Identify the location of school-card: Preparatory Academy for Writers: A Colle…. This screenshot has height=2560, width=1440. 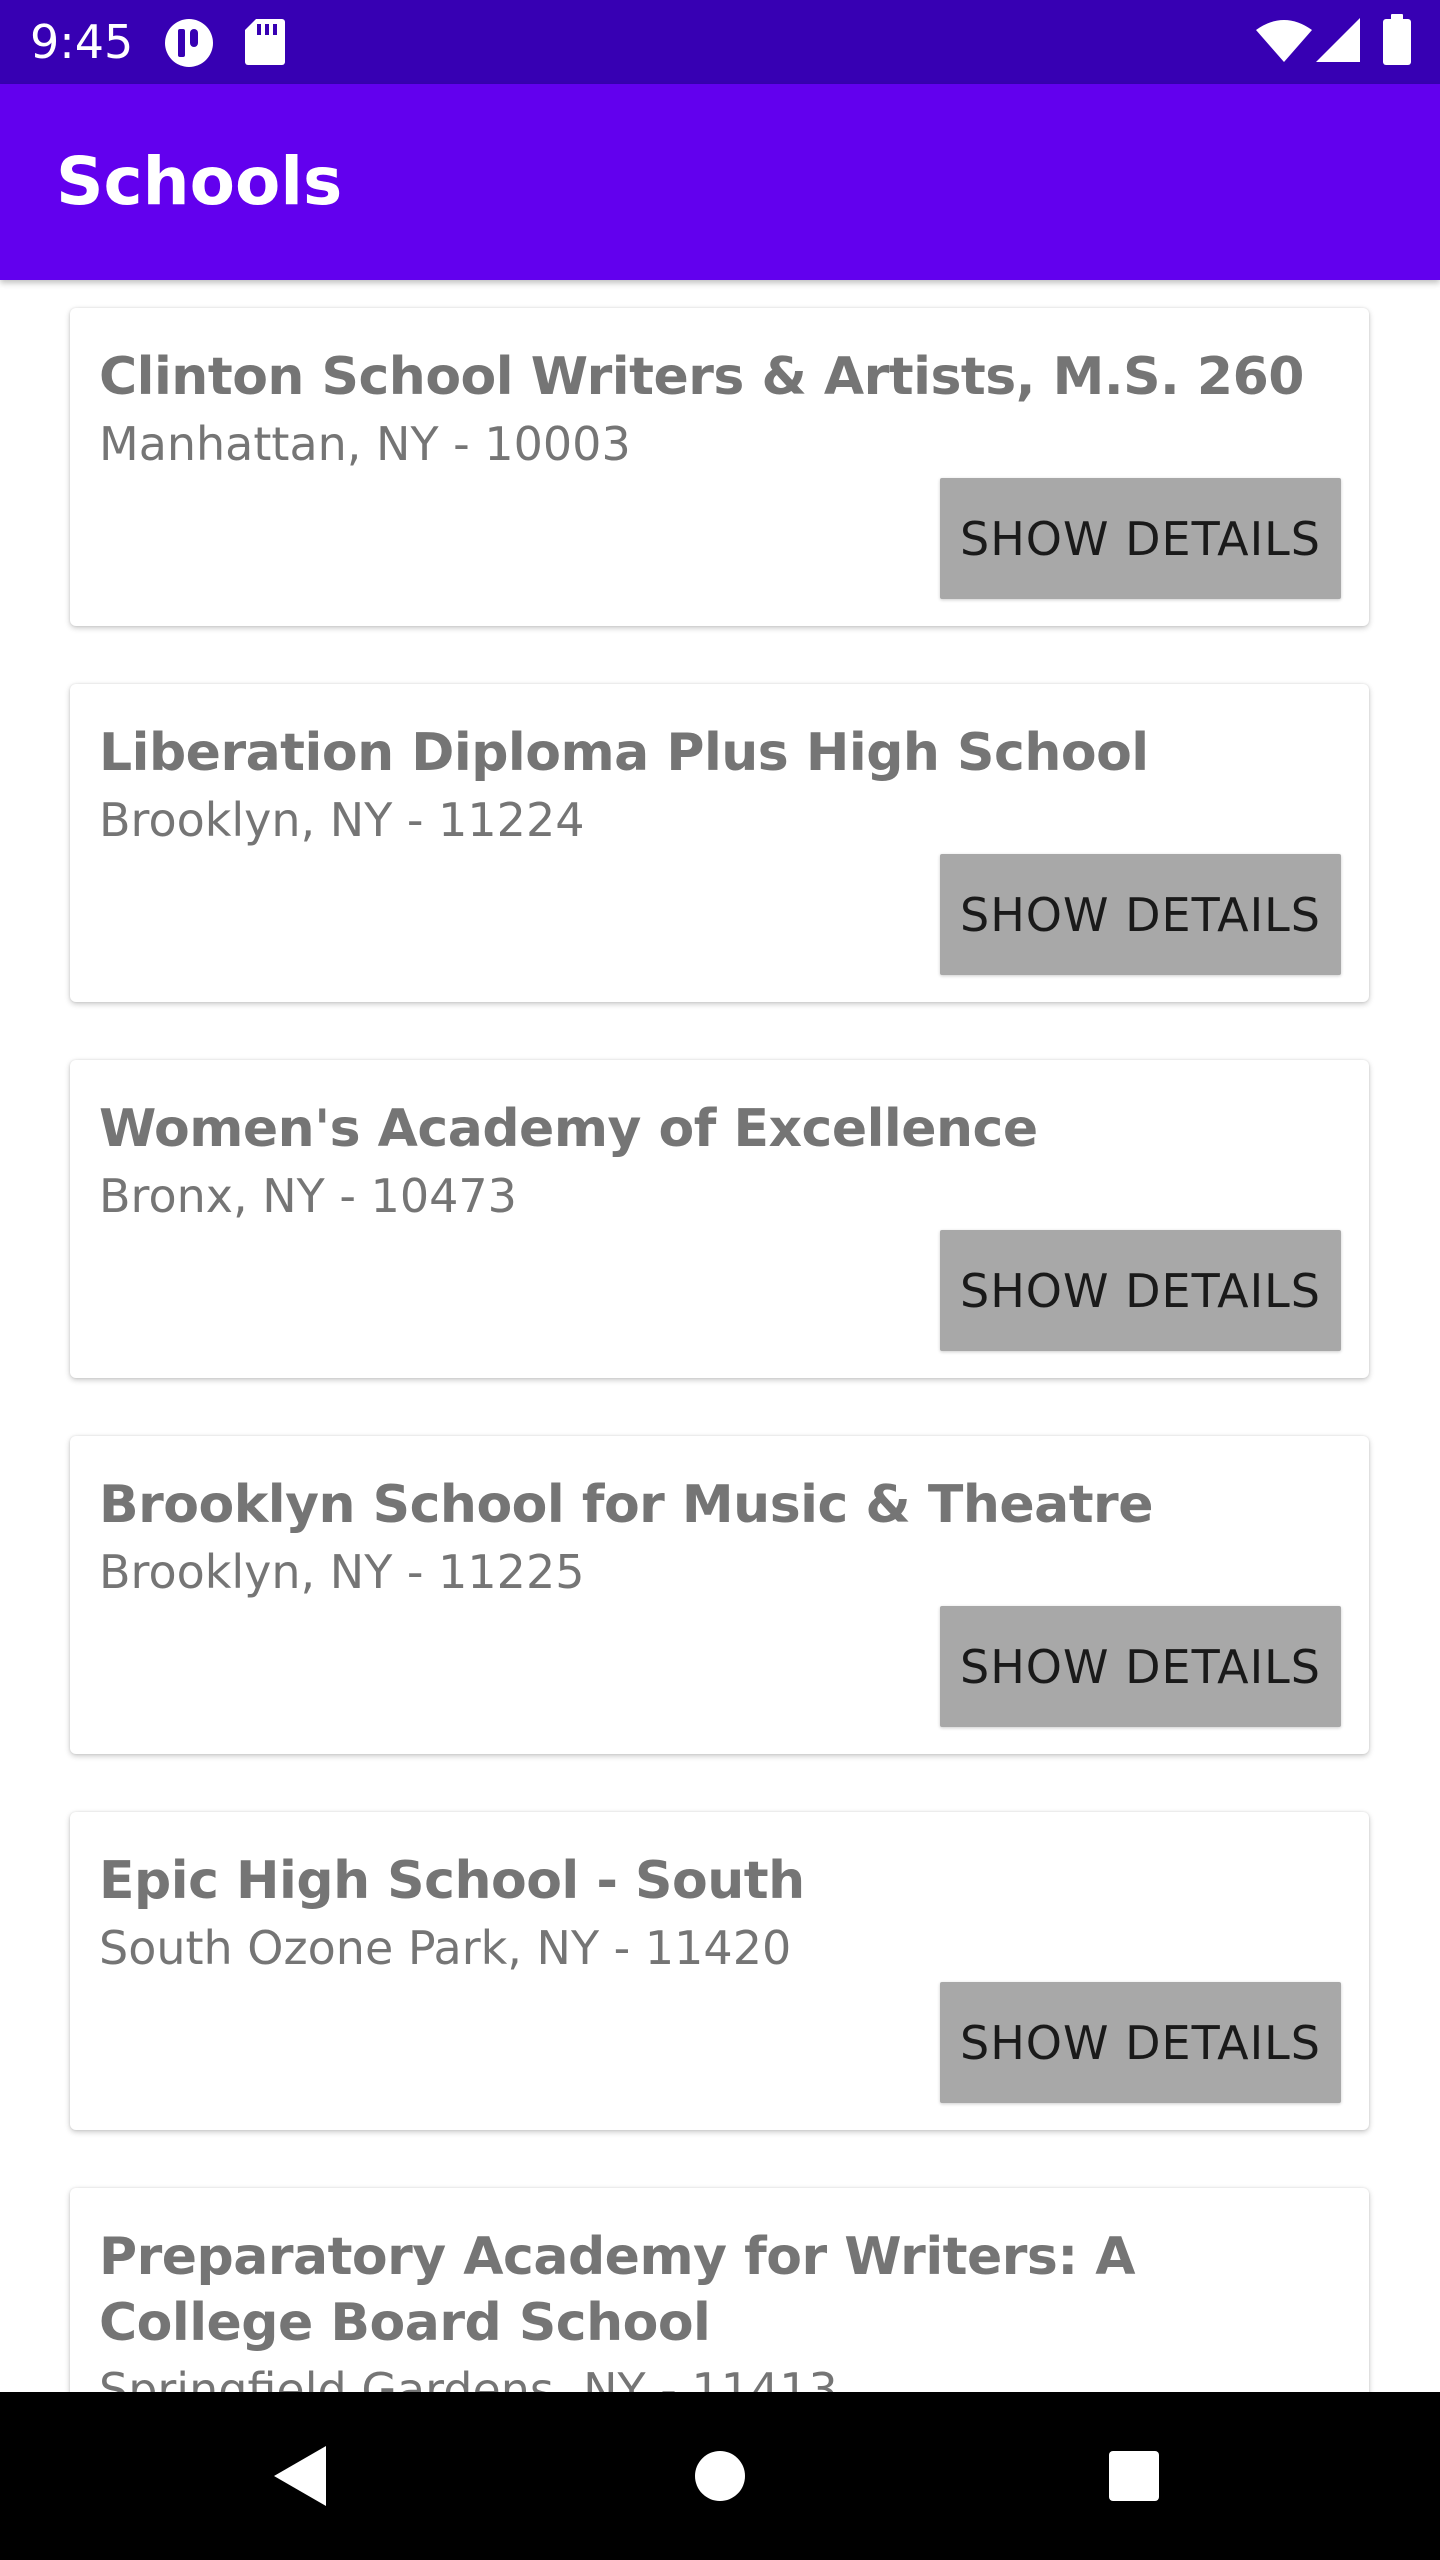
(719, 2290).